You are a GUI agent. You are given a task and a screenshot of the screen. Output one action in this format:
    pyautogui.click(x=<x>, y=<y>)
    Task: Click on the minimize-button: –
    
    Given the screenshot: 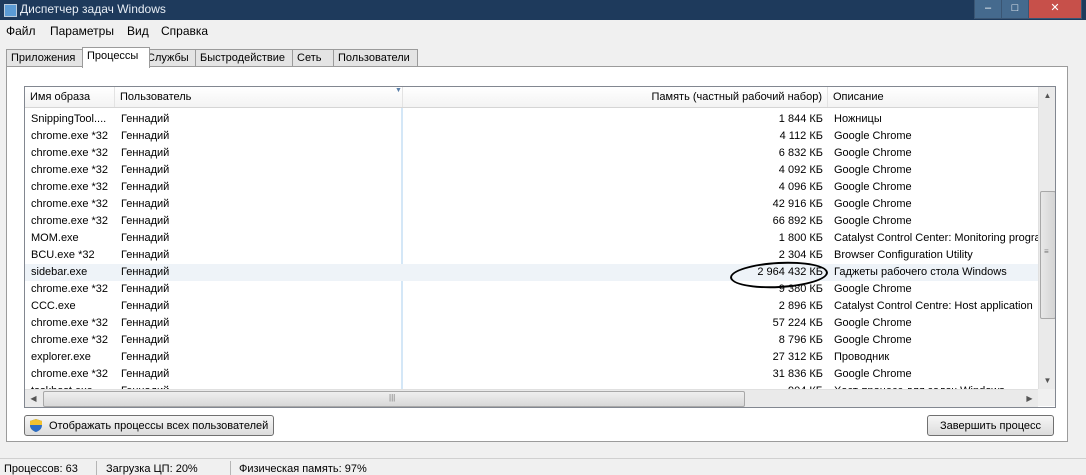 What is the action you would take?
    pyautogui.click(x=988, y=9)
    